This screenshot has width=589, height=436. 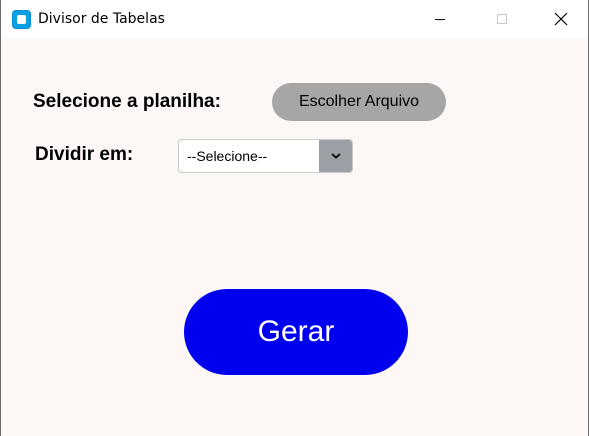 I want to click on generate-button: Gerar, so click(x=296, y=332).